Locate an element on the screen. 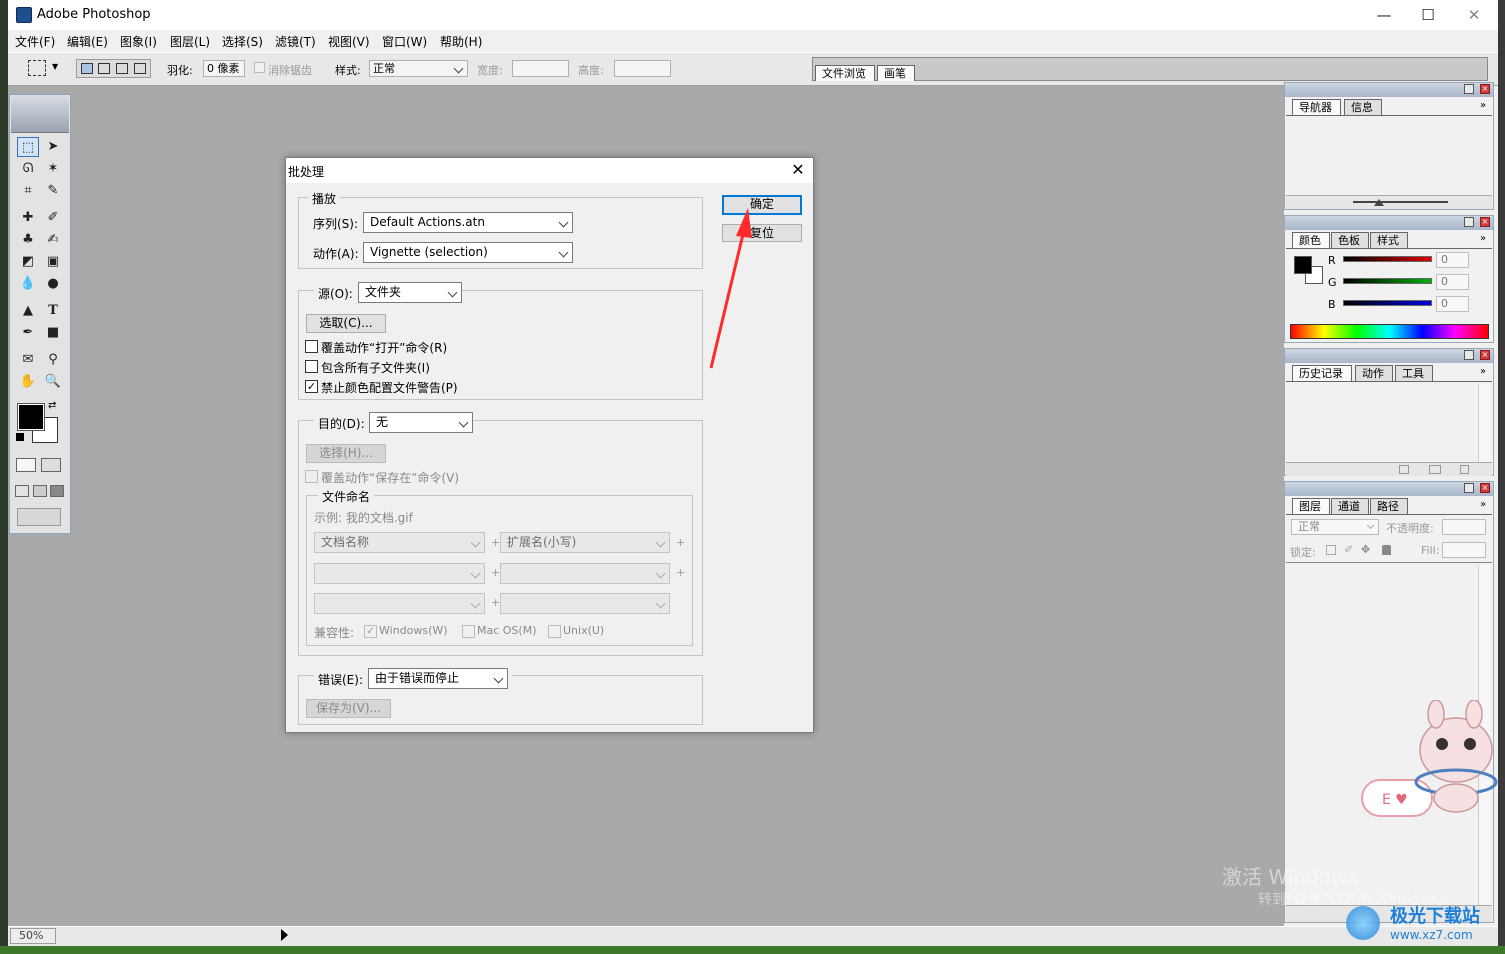 Image resolution: width=1505 pixels, height=954 pixels. dialog-close-button: ✕ is located at coordinates (798, 170).